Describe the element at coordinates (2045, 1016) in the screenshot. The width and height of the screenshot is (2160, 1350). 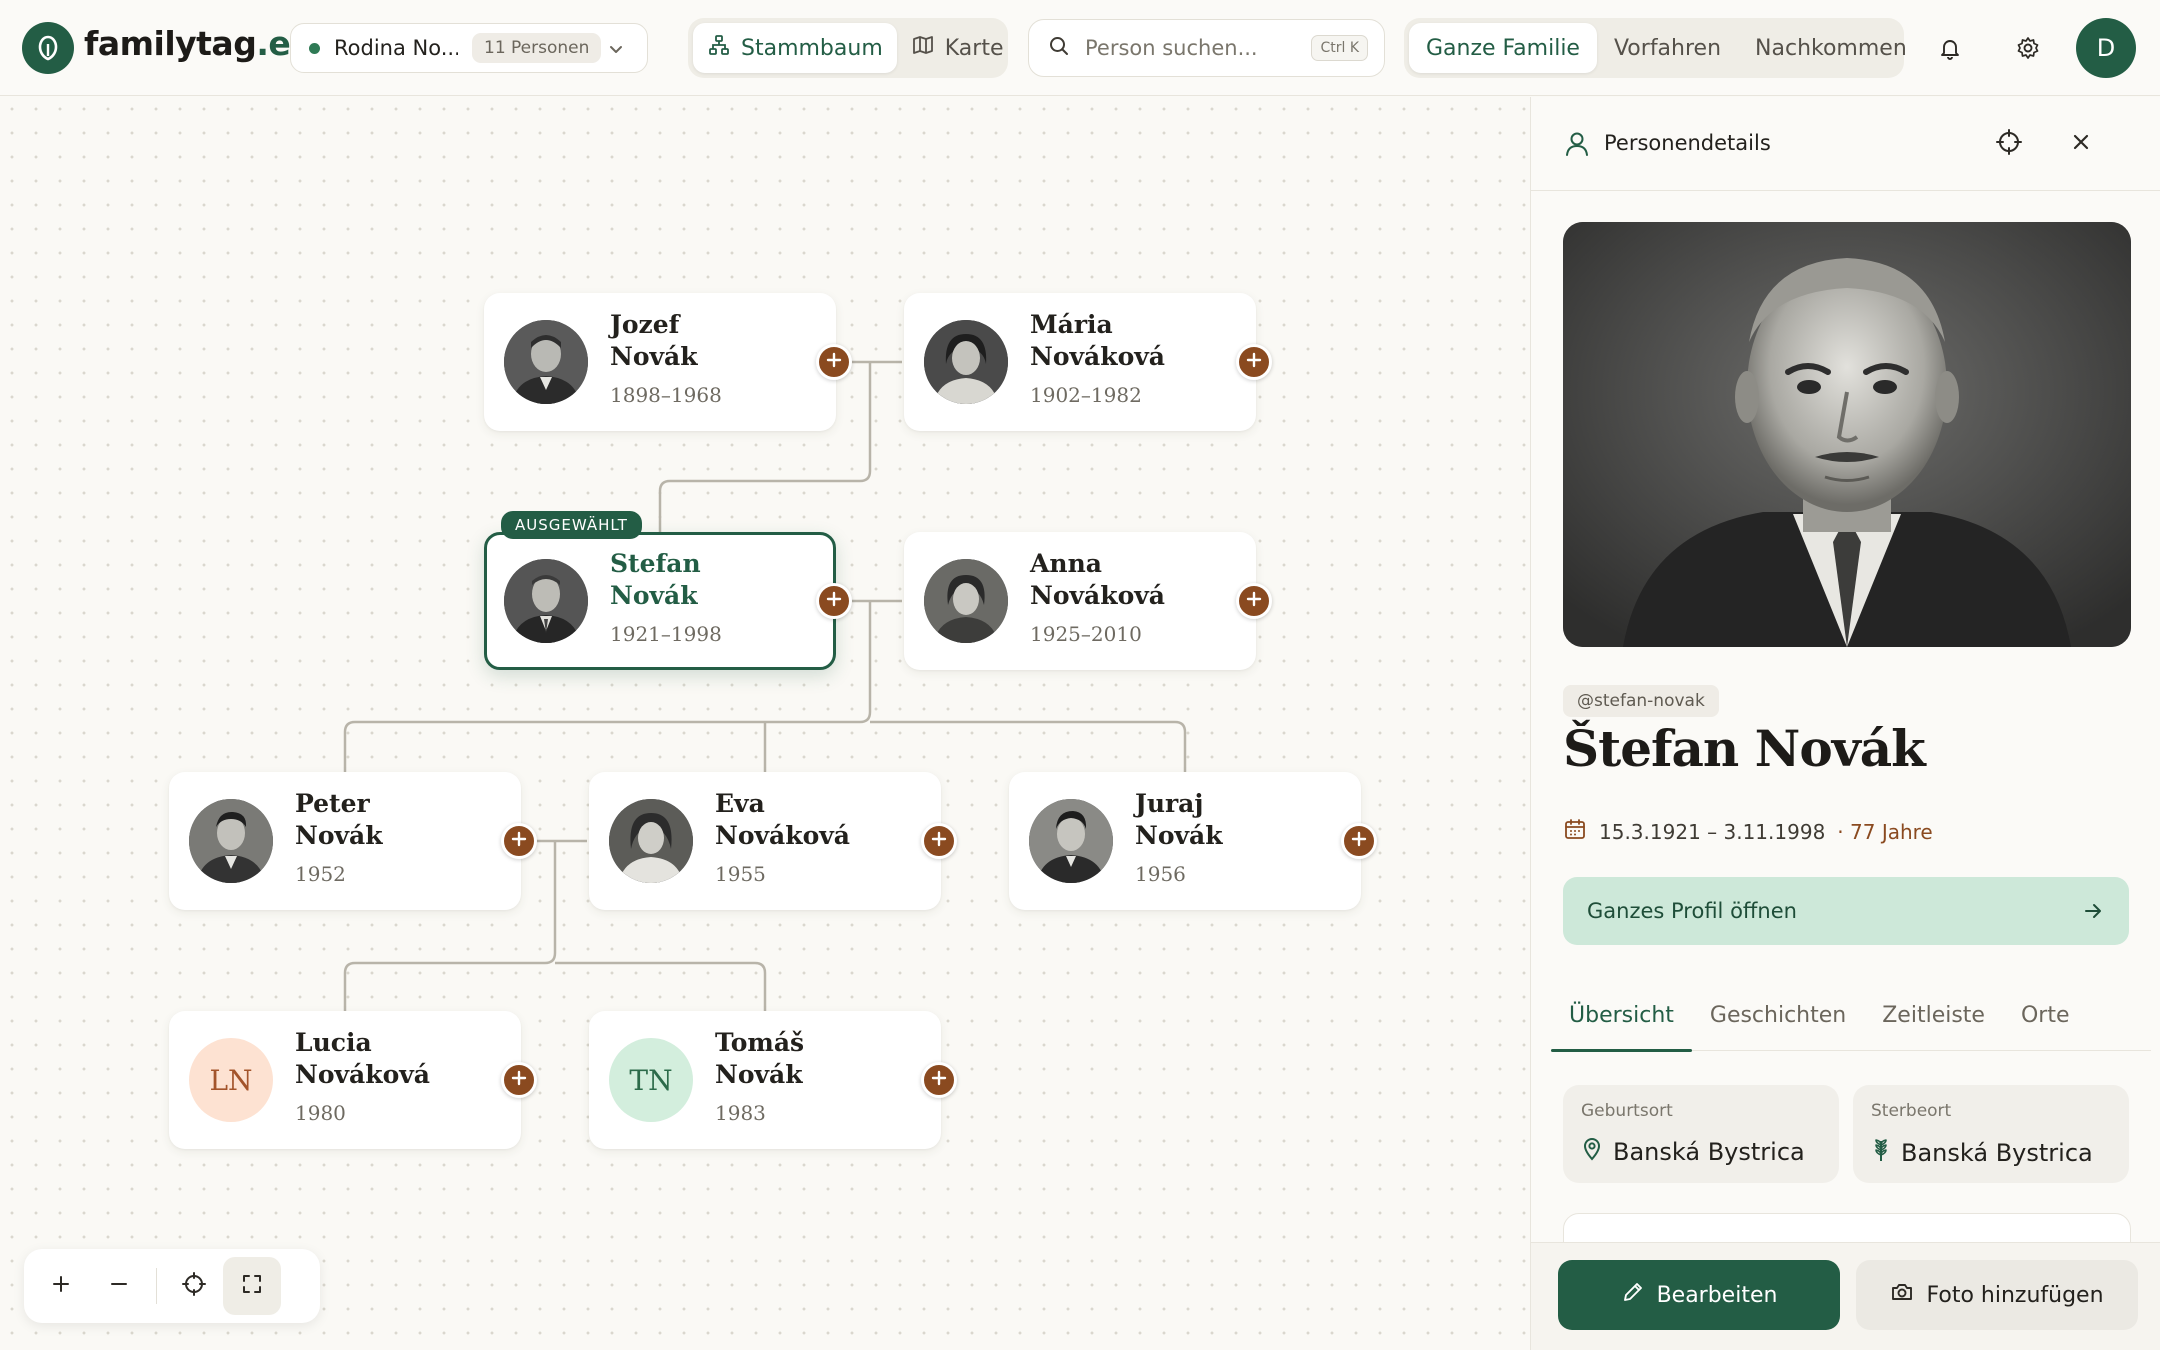
I see `tab-places: Orte` at that location.